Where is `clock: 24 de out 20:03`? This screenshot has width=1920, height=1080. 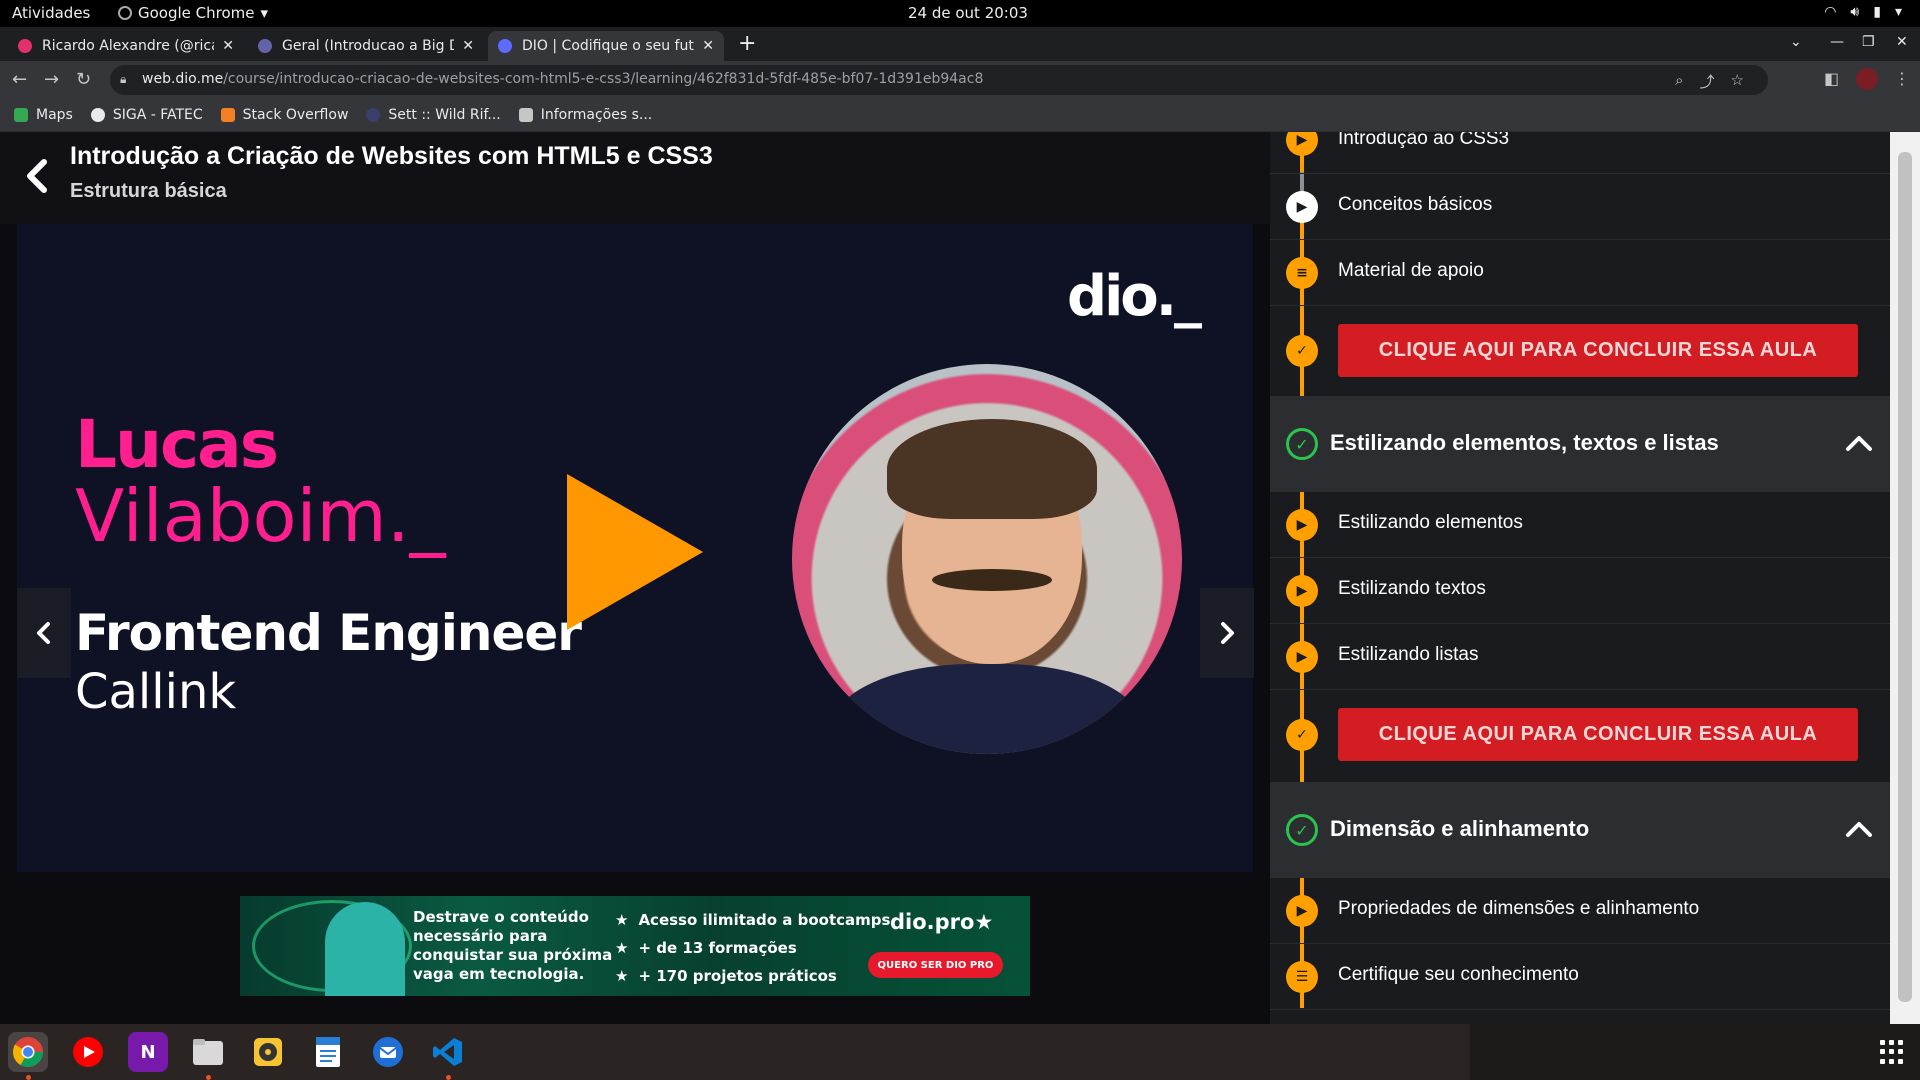 clock: 24 de out 20:03 is located at coordinates (968, 13).